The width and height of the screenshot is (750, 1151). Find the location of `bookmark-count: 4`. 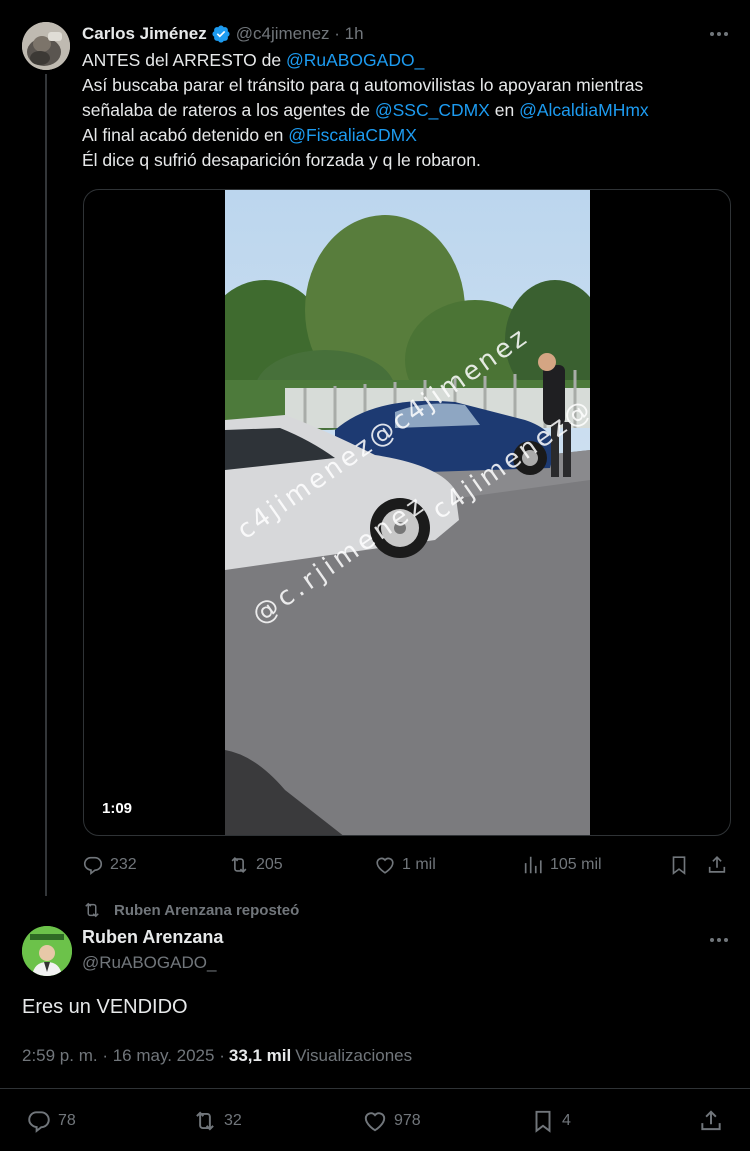

bookmark-count: 4 is located at coordinates (566, 1120).